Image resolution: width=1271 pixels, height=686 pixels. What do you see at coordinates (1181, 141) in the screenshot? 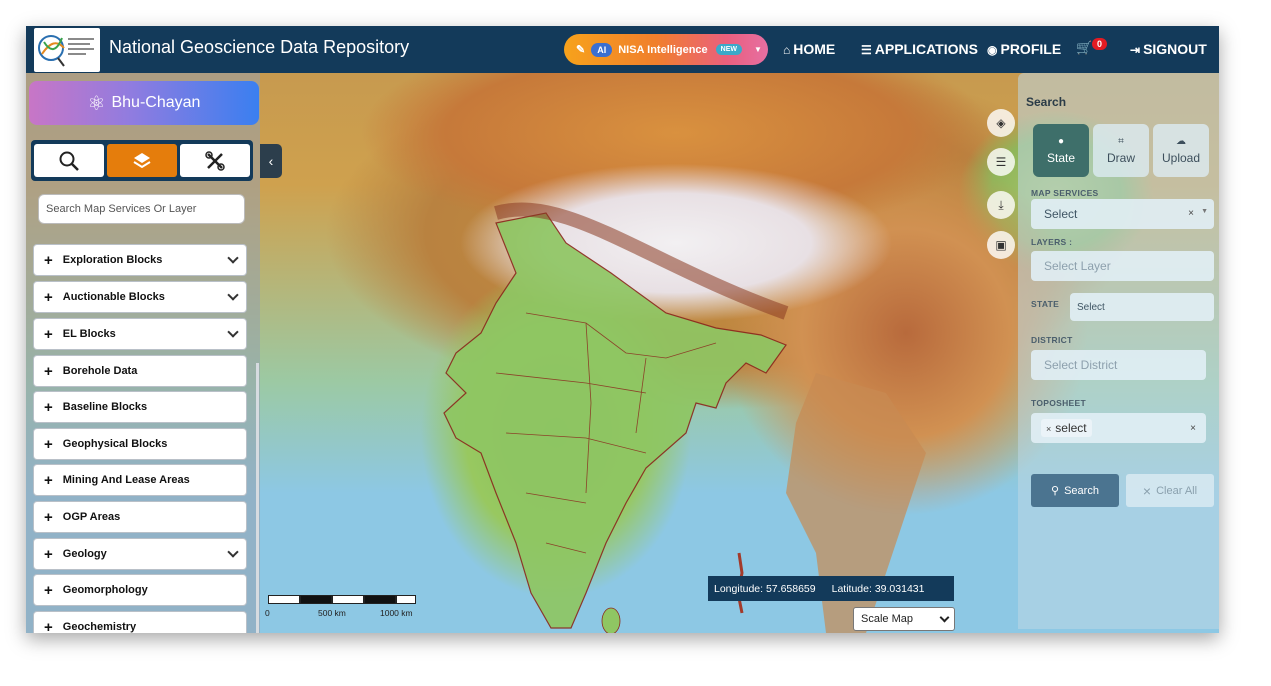
I see `upload-cloud-icon: ☁` at bounding box center [1181, 141].